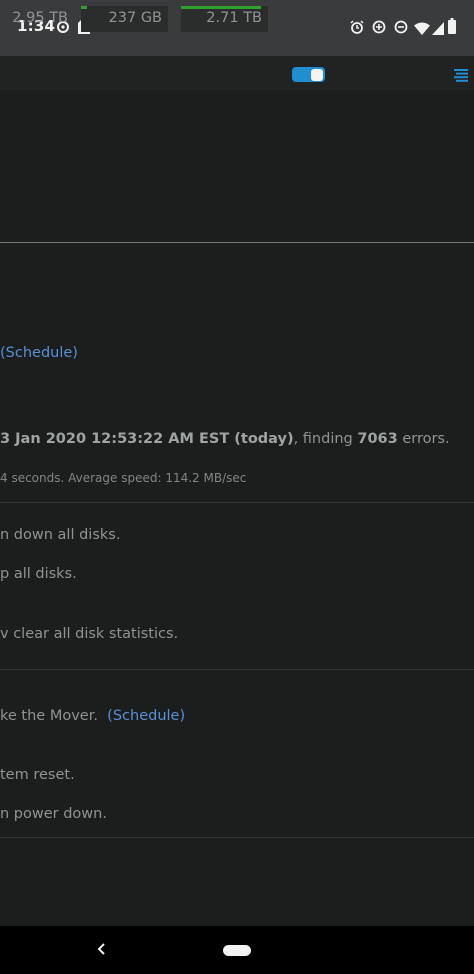  What do you see at coordinates (39, 353) in the screenshot?
I see `parity-schedule-link: (Schedule)` at bounding box center [39, 353].